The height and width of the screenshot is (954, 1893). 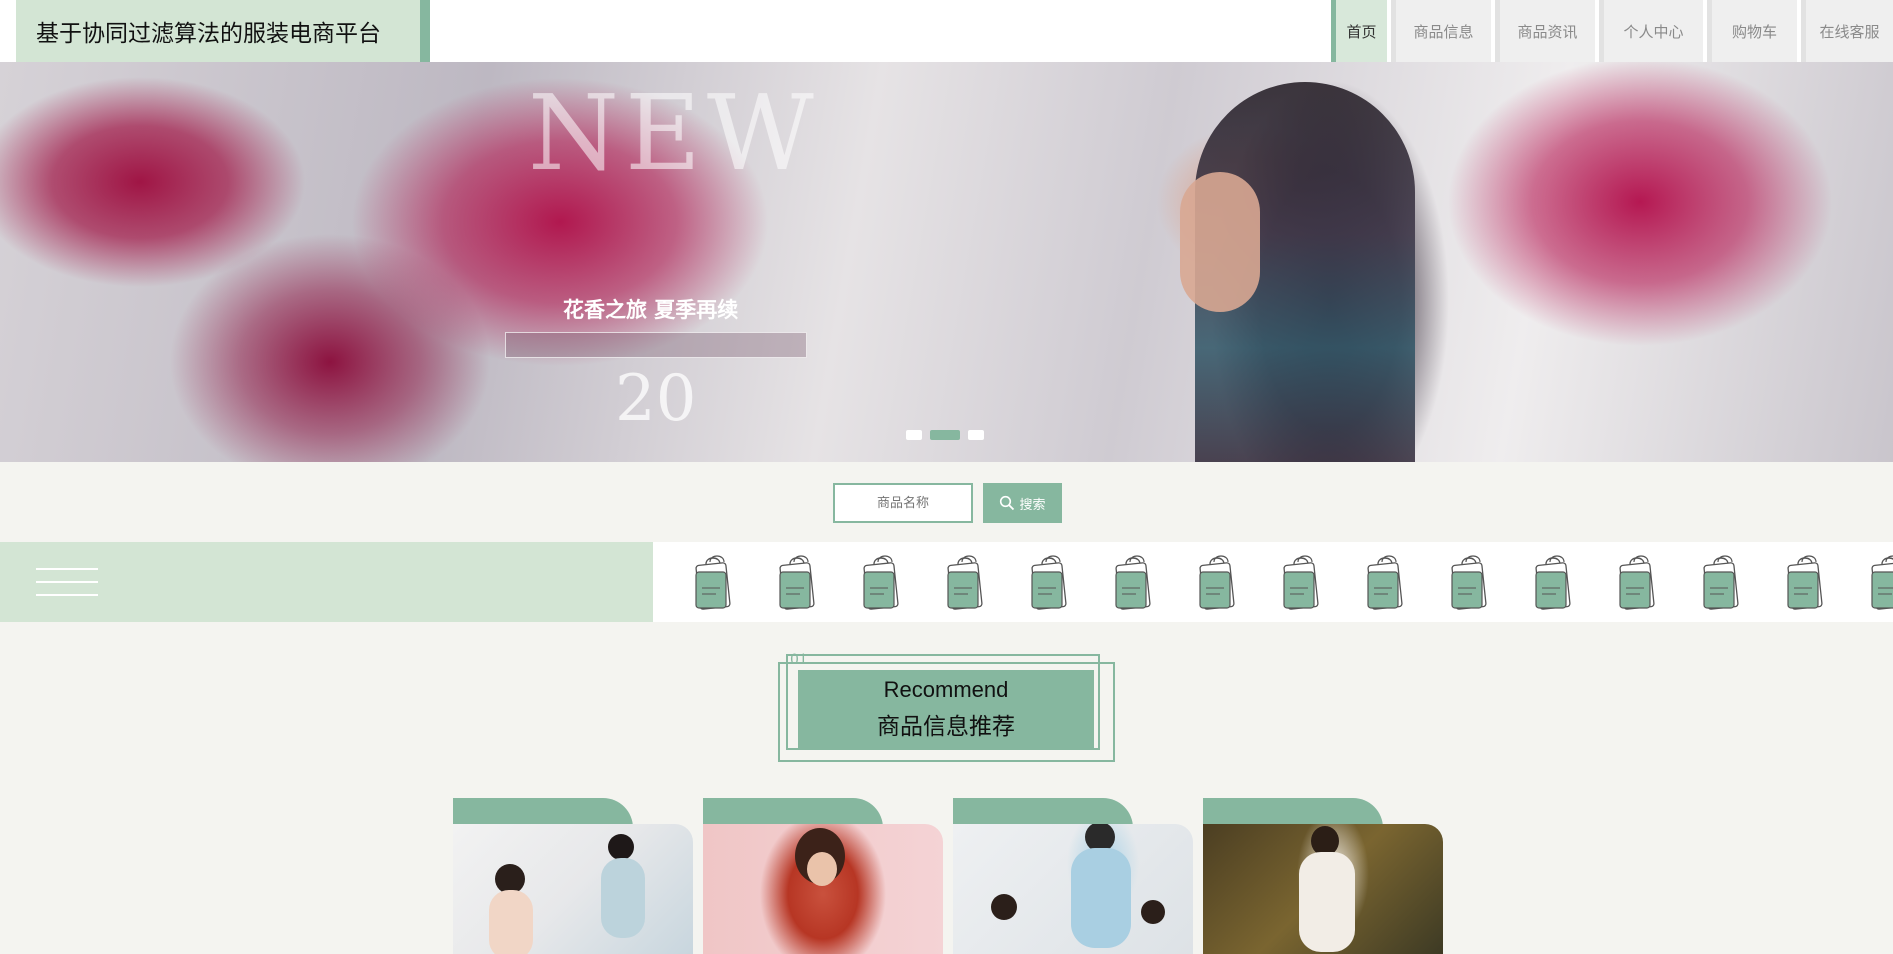 I want to click on section-title-en: Recommend, so click(x=946, y=689).